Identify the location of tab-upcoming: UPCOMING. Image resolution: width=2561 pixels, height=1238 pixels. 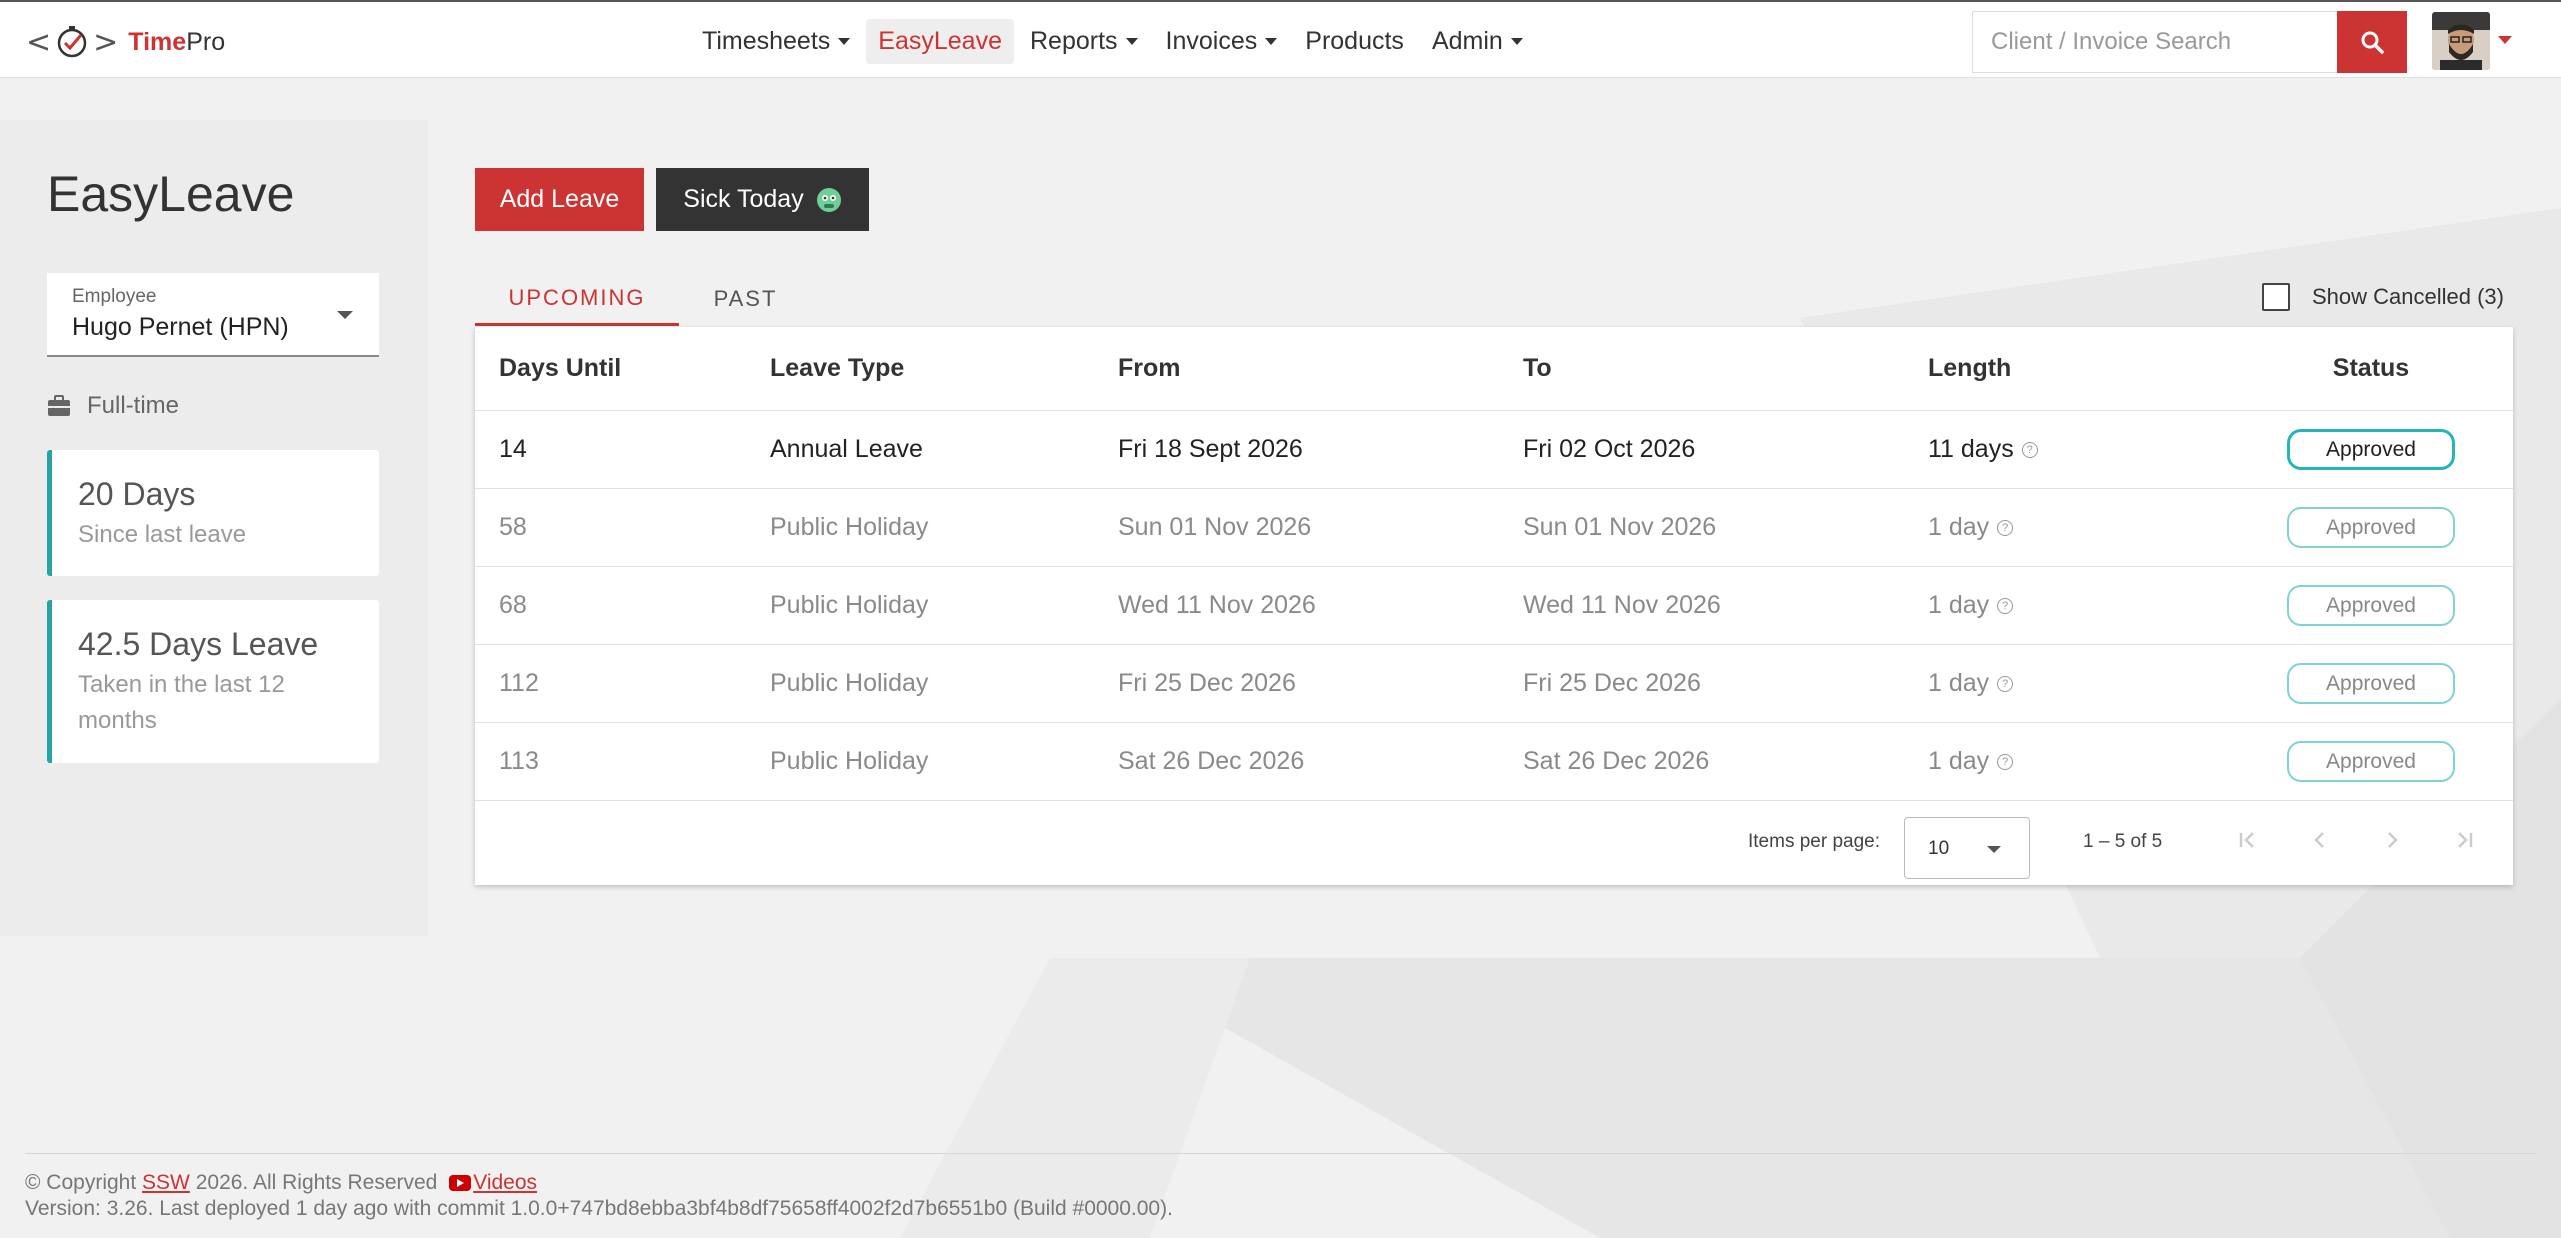
(577, 299).